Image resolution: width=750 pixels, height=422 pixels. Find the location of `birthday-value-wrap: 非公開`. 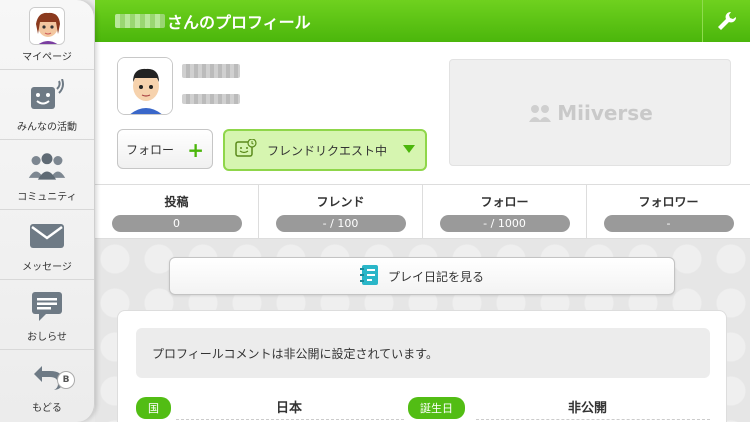

birthday-value-wrap: 非公開 is located at coordinates (587, 406).